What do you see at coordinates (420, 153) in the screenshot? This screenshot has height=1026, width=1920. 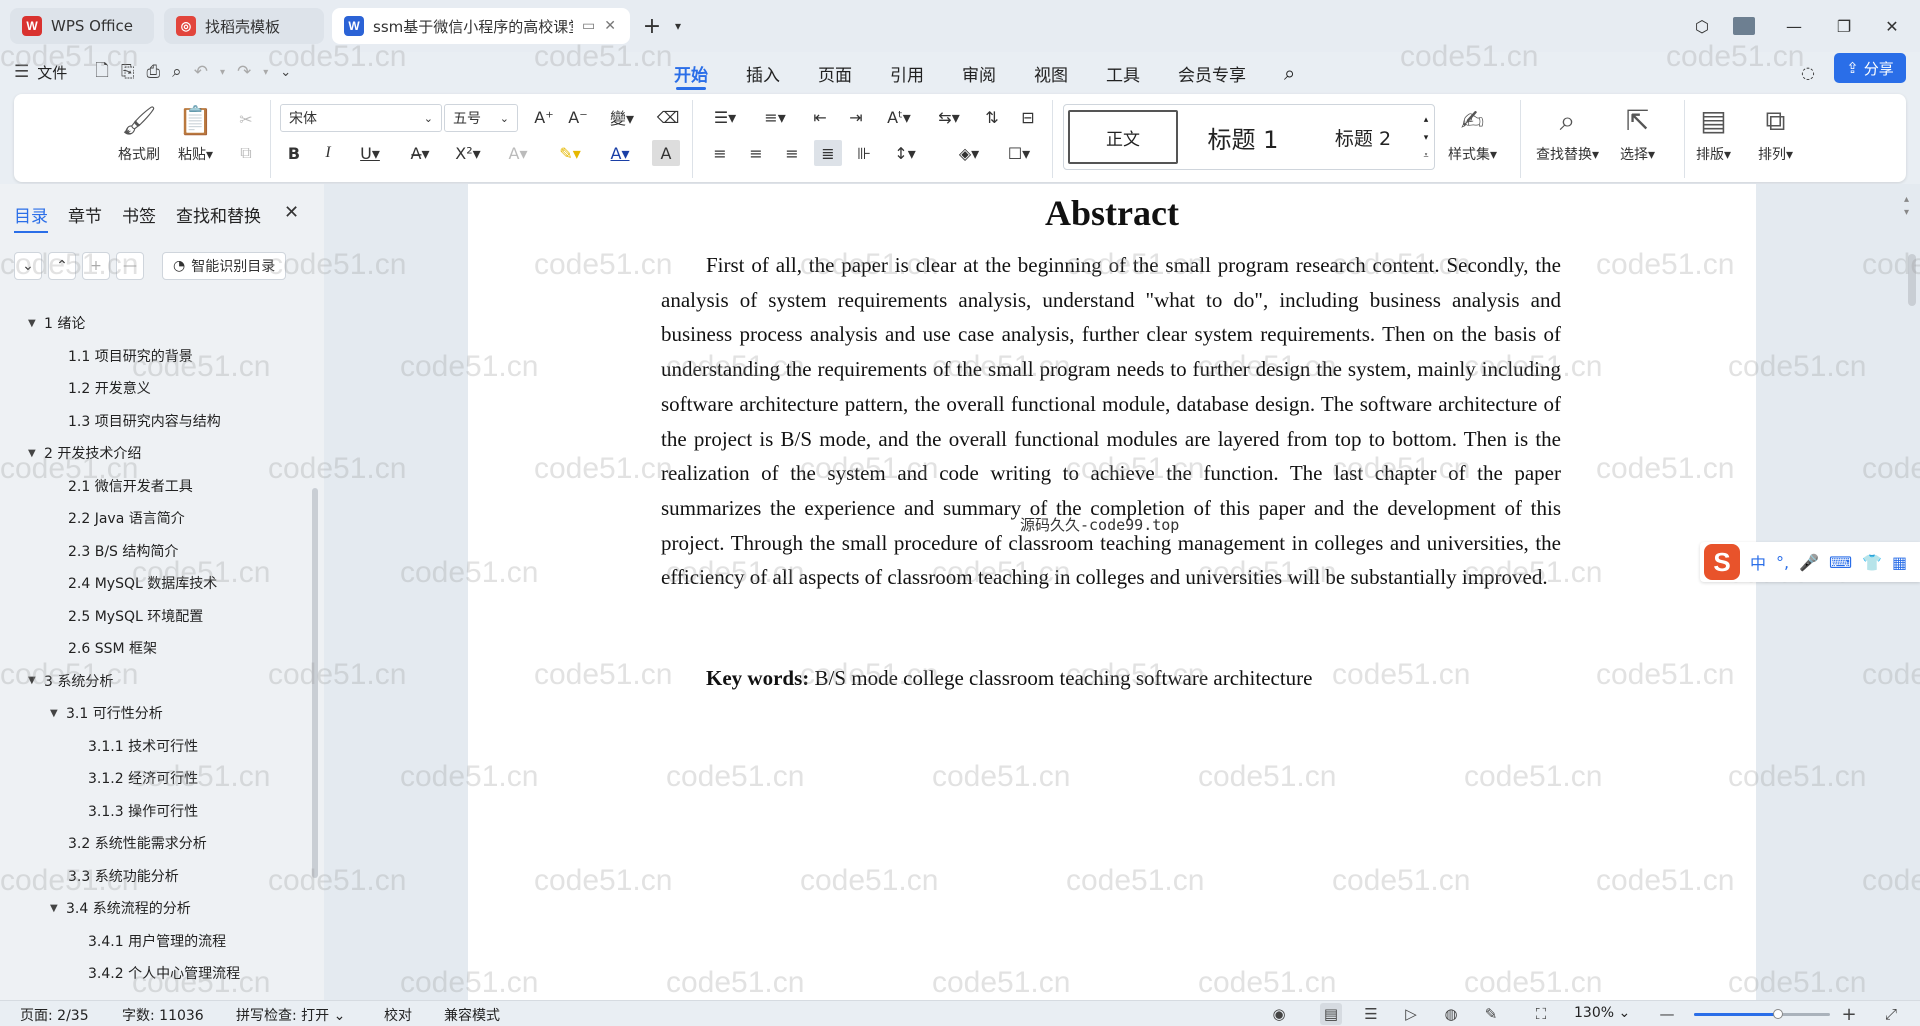 I see `strikethrough-icon: A̶▾` at bounding box center [420, 153].